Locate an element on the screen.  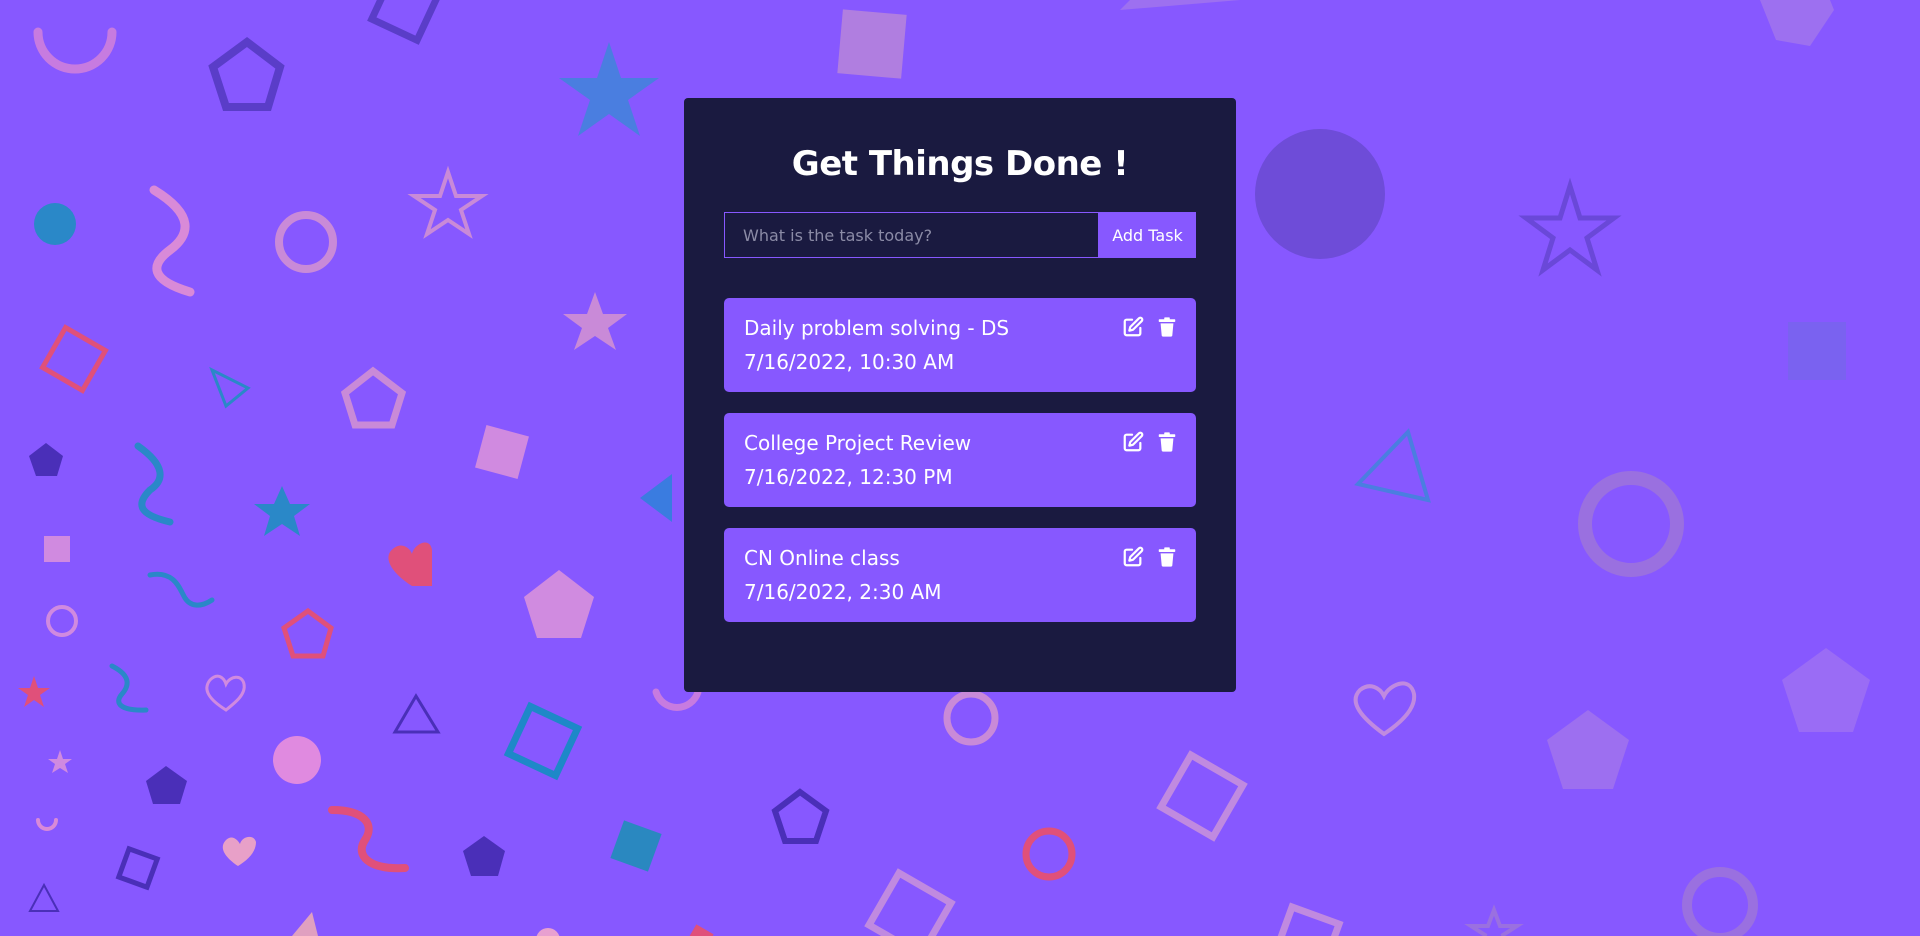
task-name: College Project Review is located at coordinates (858, 443).